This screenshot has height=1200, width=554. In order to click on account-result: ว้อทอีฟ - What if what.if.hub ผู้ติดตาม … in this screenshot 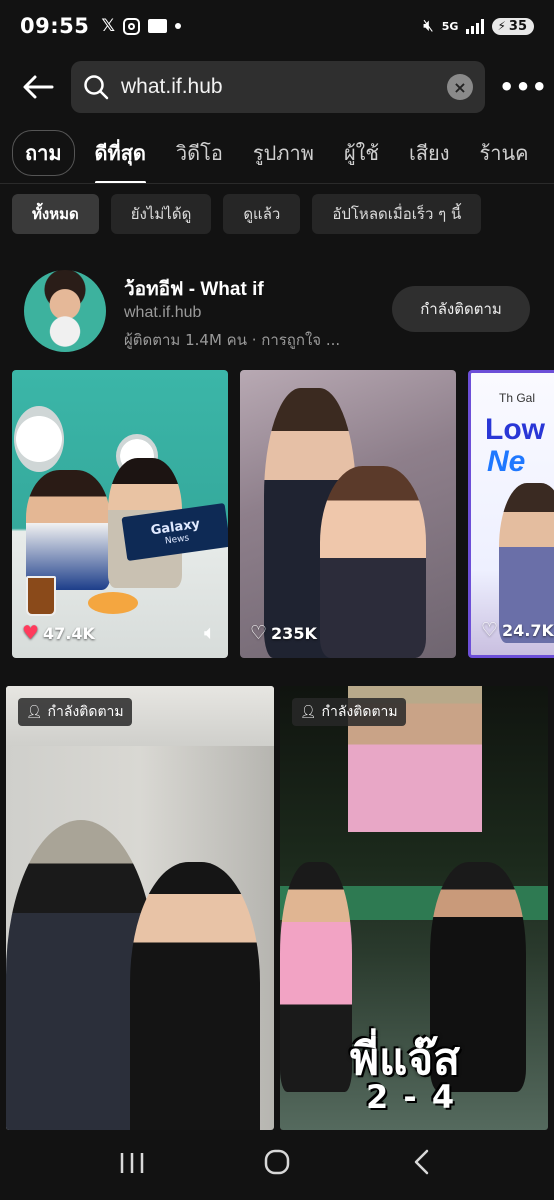, I will do `click(277, 306)`.